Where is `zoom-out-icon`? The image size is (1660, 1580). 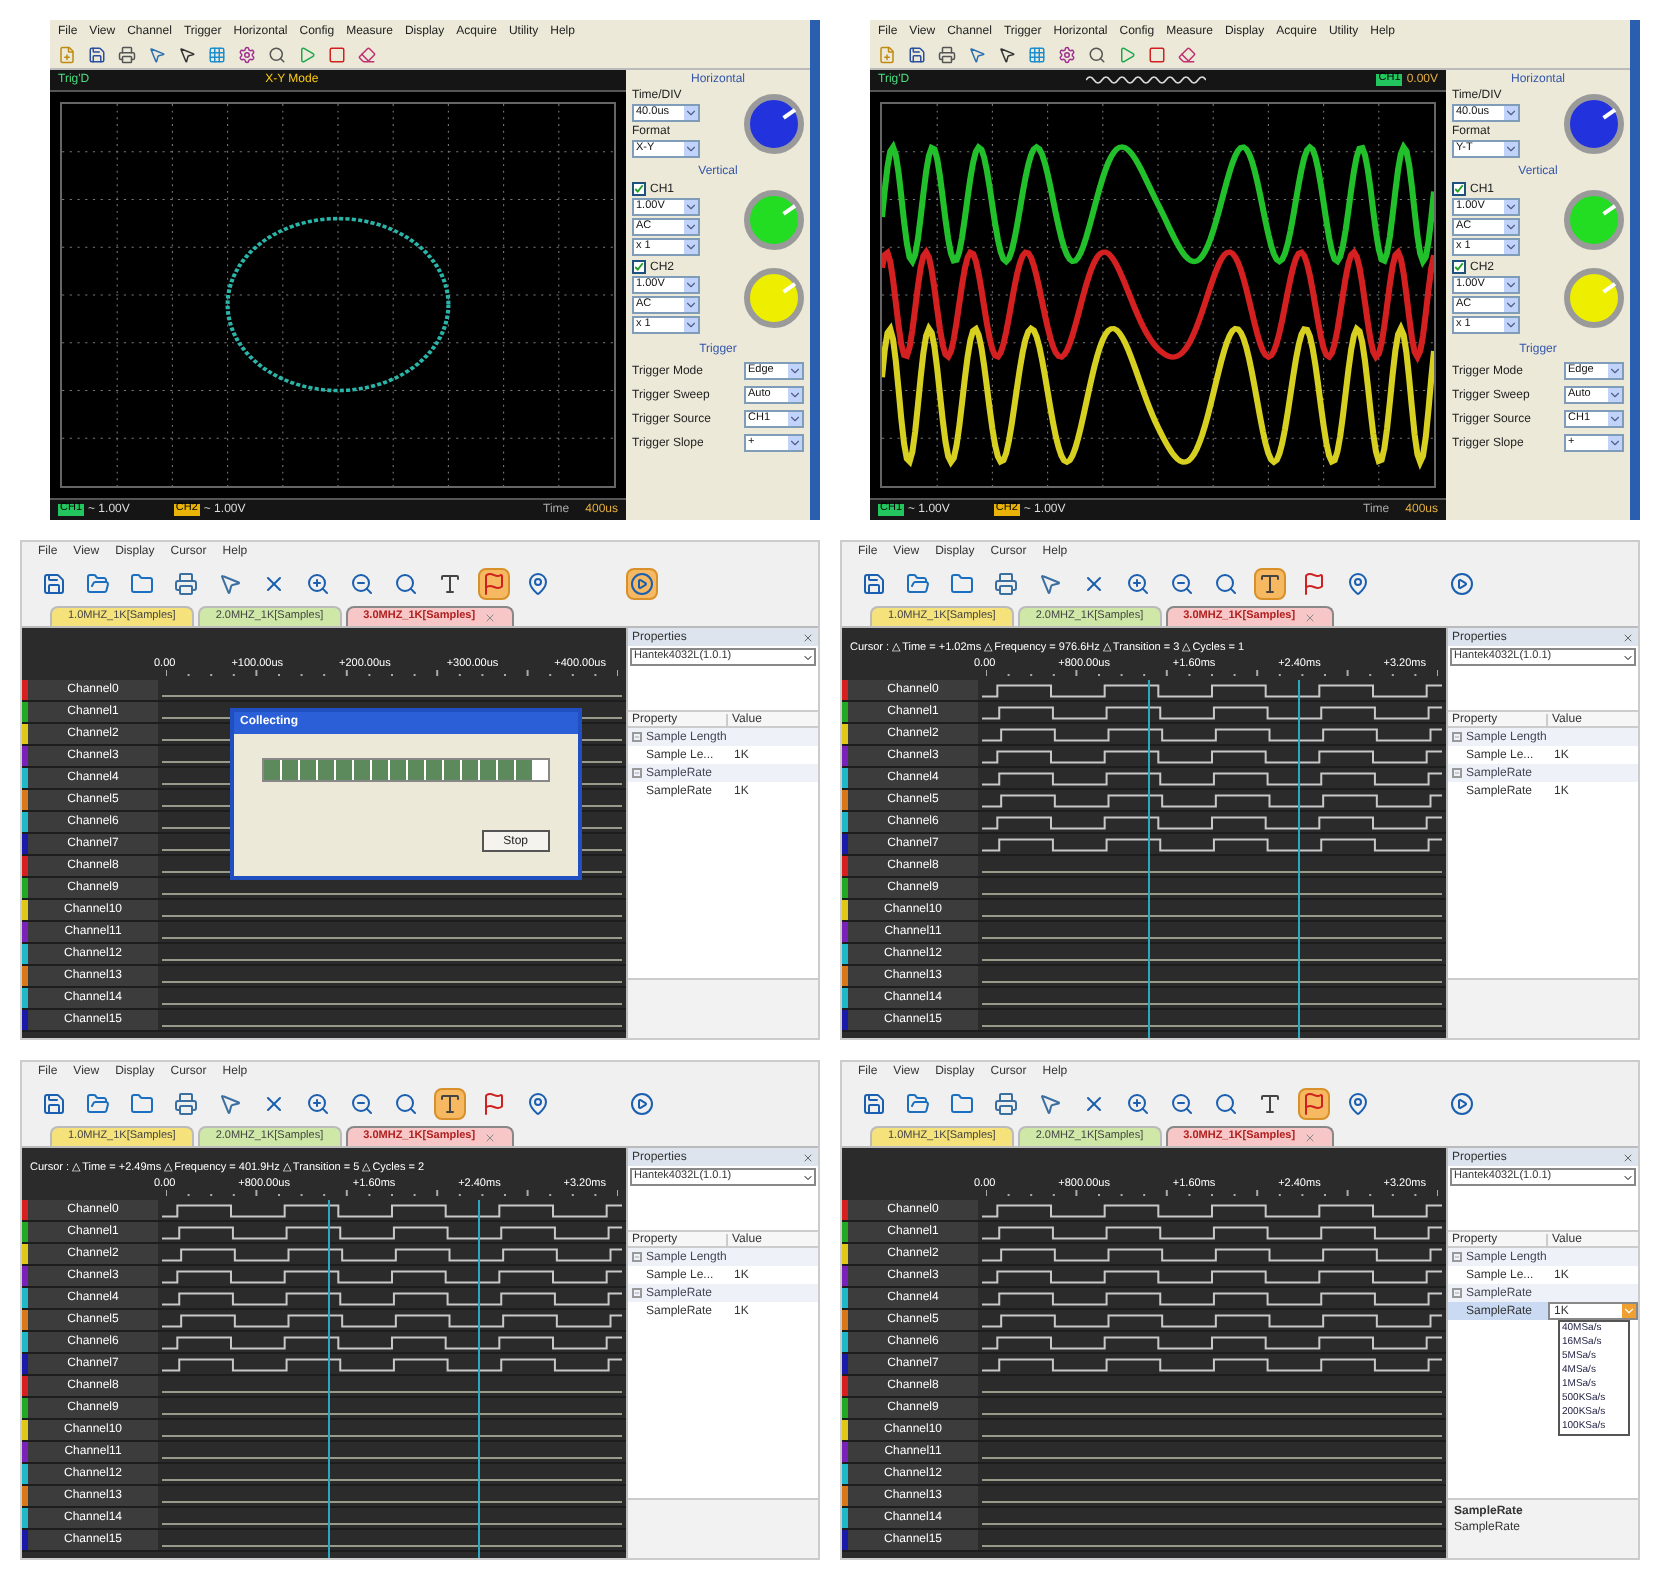
zoom-out-icon is located at coordinates (1182, 584).